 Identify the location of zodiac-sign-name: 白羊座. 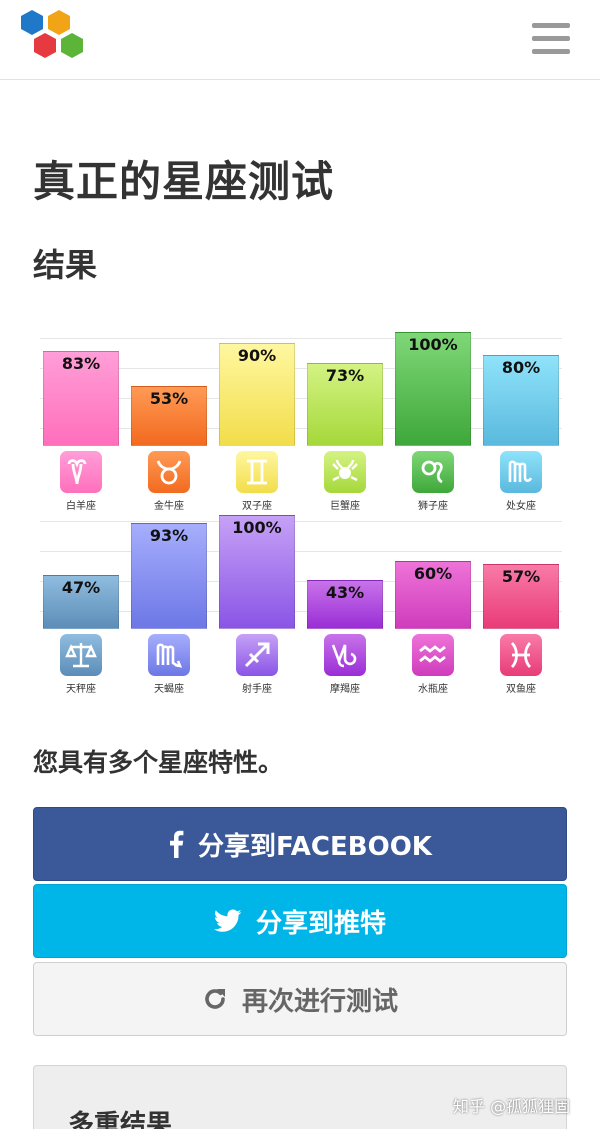
(81, 506).